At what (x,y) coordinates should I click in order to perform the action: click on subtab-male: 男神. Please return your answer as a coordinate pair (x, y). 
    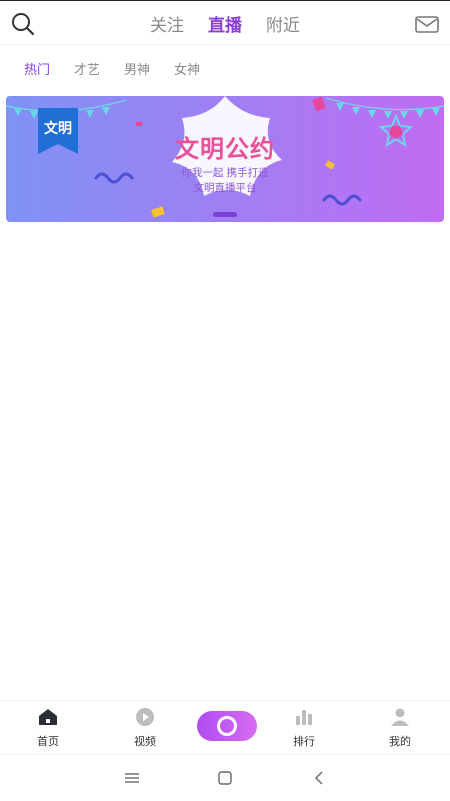
    Looking at the image, I should click on (137, 68).